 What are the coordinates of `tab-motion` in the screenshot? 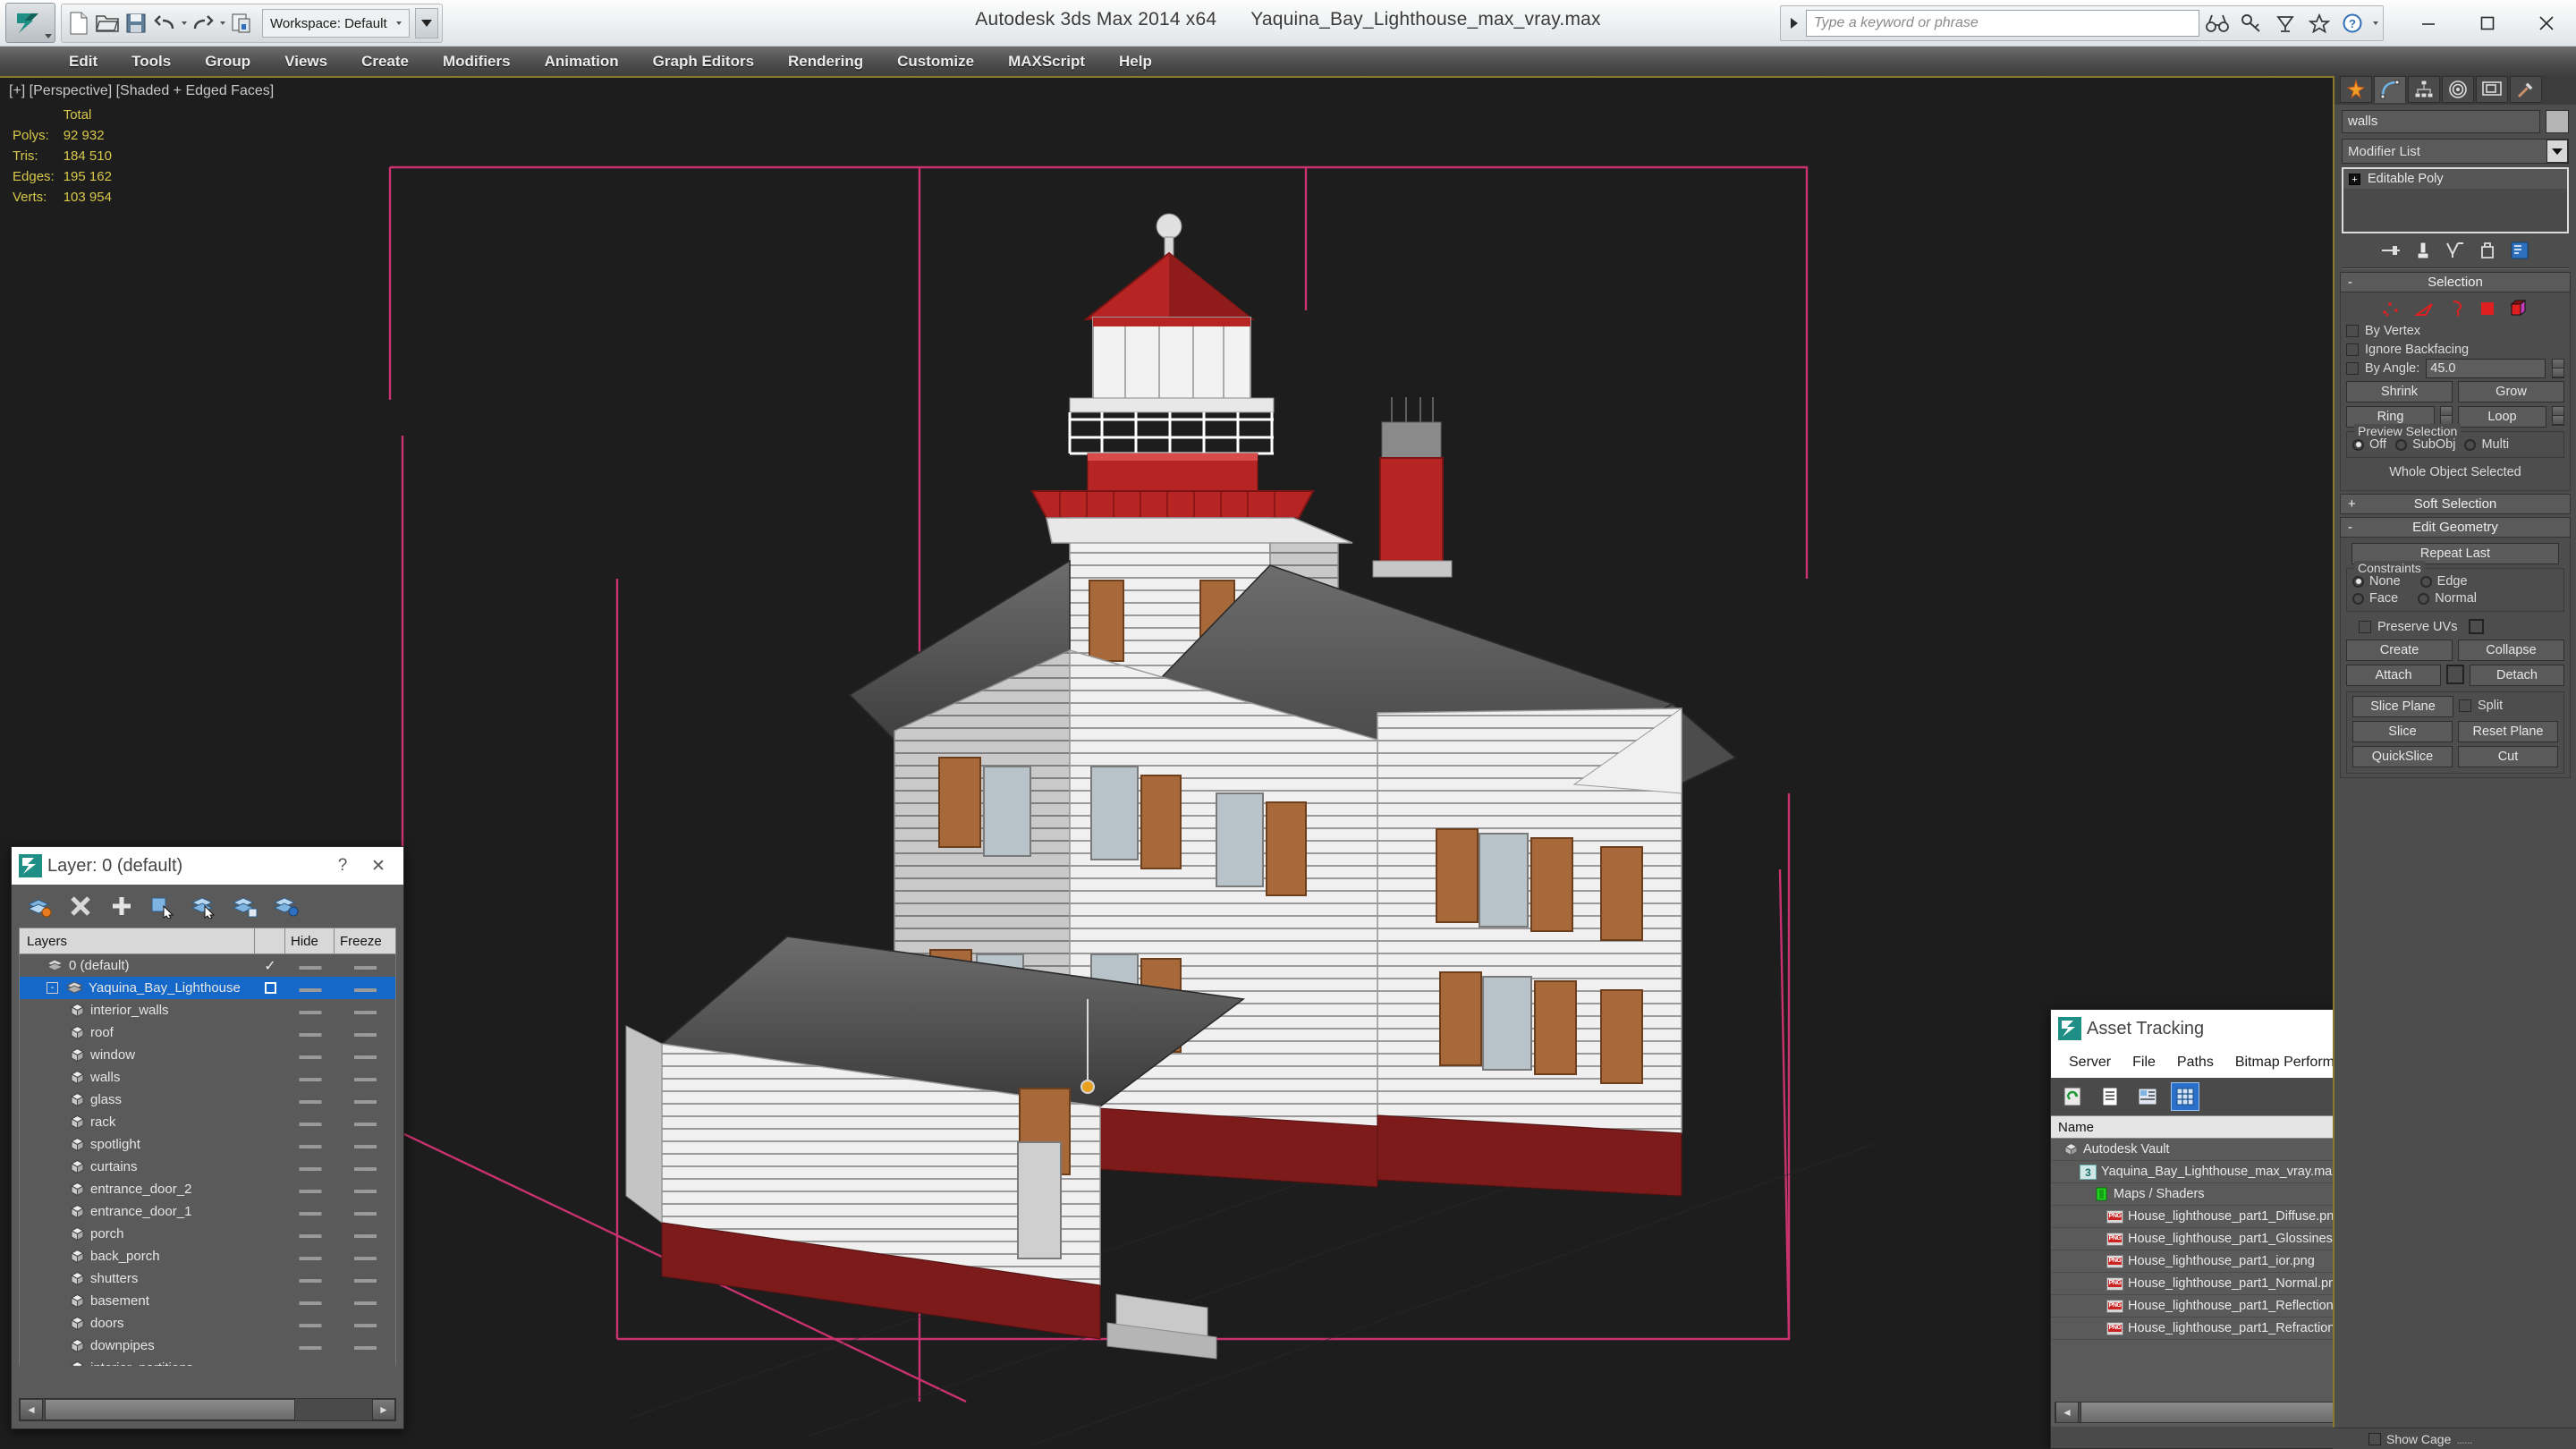 It's located at (2458, 89).